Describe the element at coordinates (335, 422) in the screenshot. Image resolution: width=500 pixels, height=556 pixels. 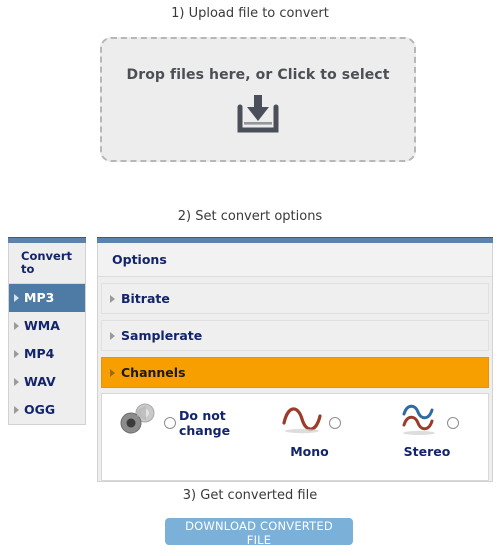
I see `radio-mono` at that location.